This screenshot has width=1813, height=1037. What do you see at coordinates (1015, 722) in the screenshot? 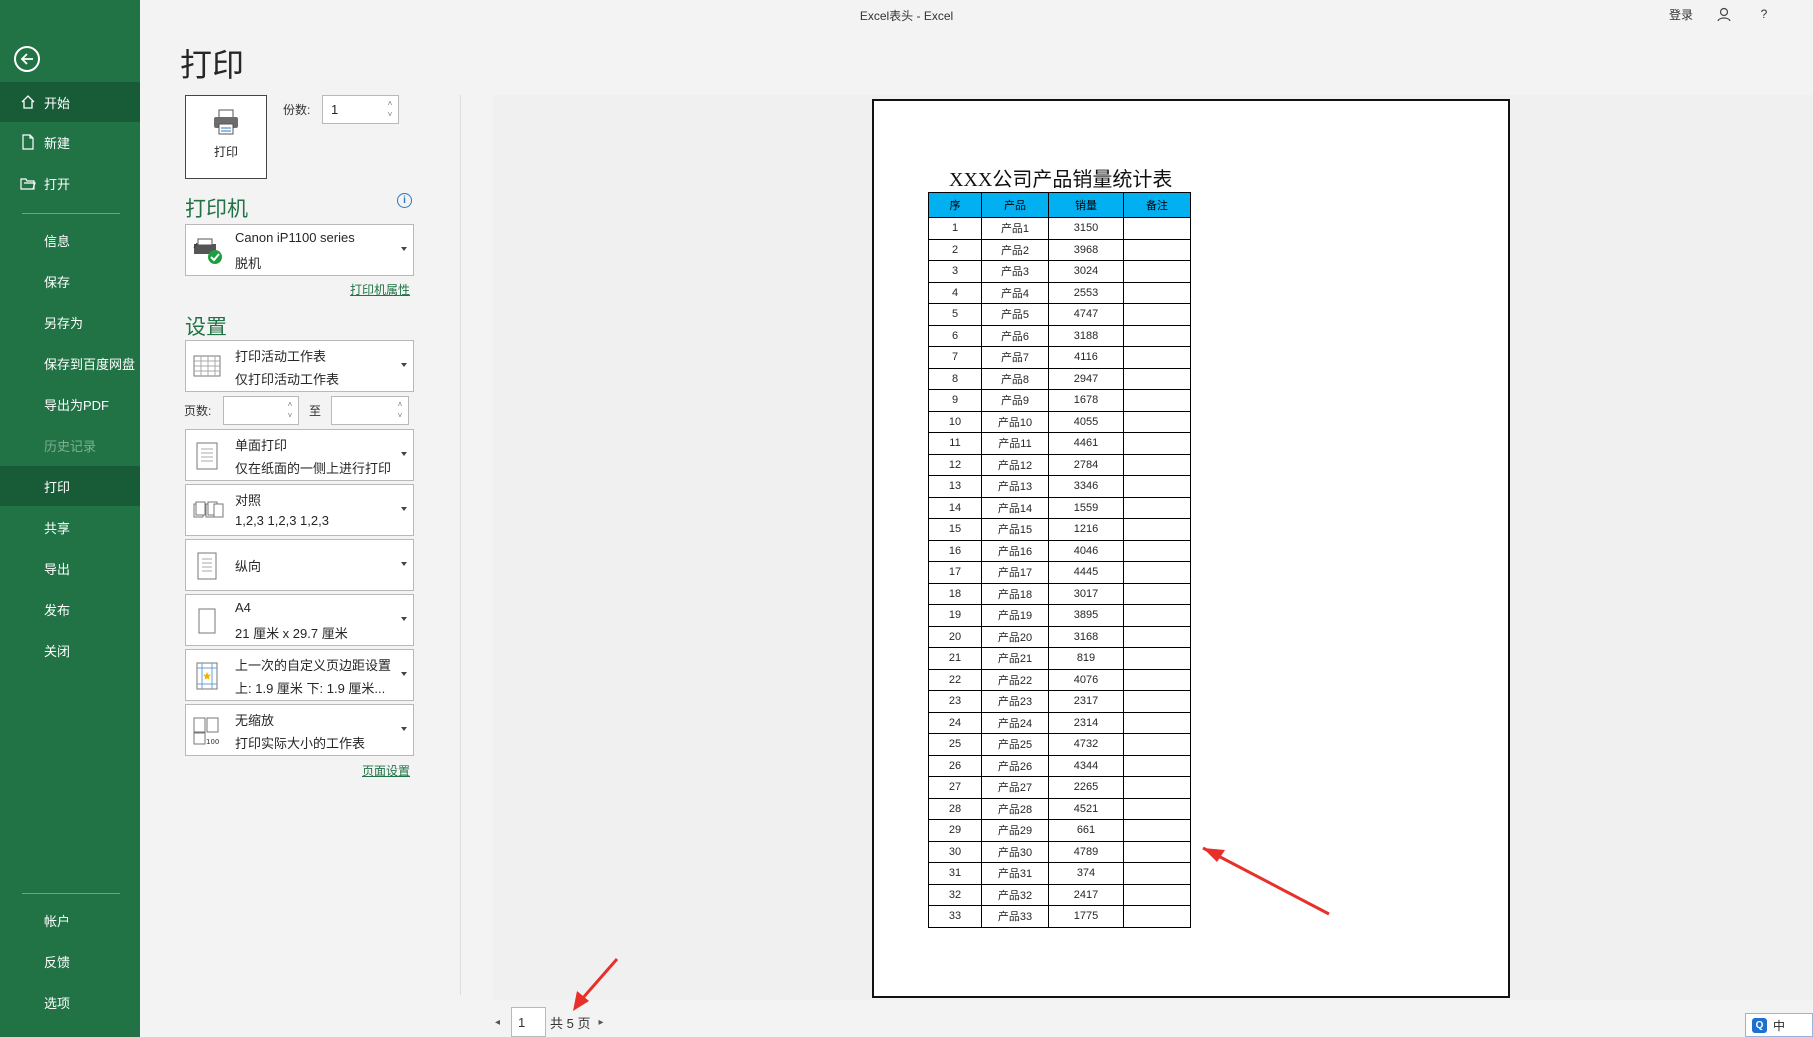
I see `cell-product: 产品24` at bounding box center [1015, 722].